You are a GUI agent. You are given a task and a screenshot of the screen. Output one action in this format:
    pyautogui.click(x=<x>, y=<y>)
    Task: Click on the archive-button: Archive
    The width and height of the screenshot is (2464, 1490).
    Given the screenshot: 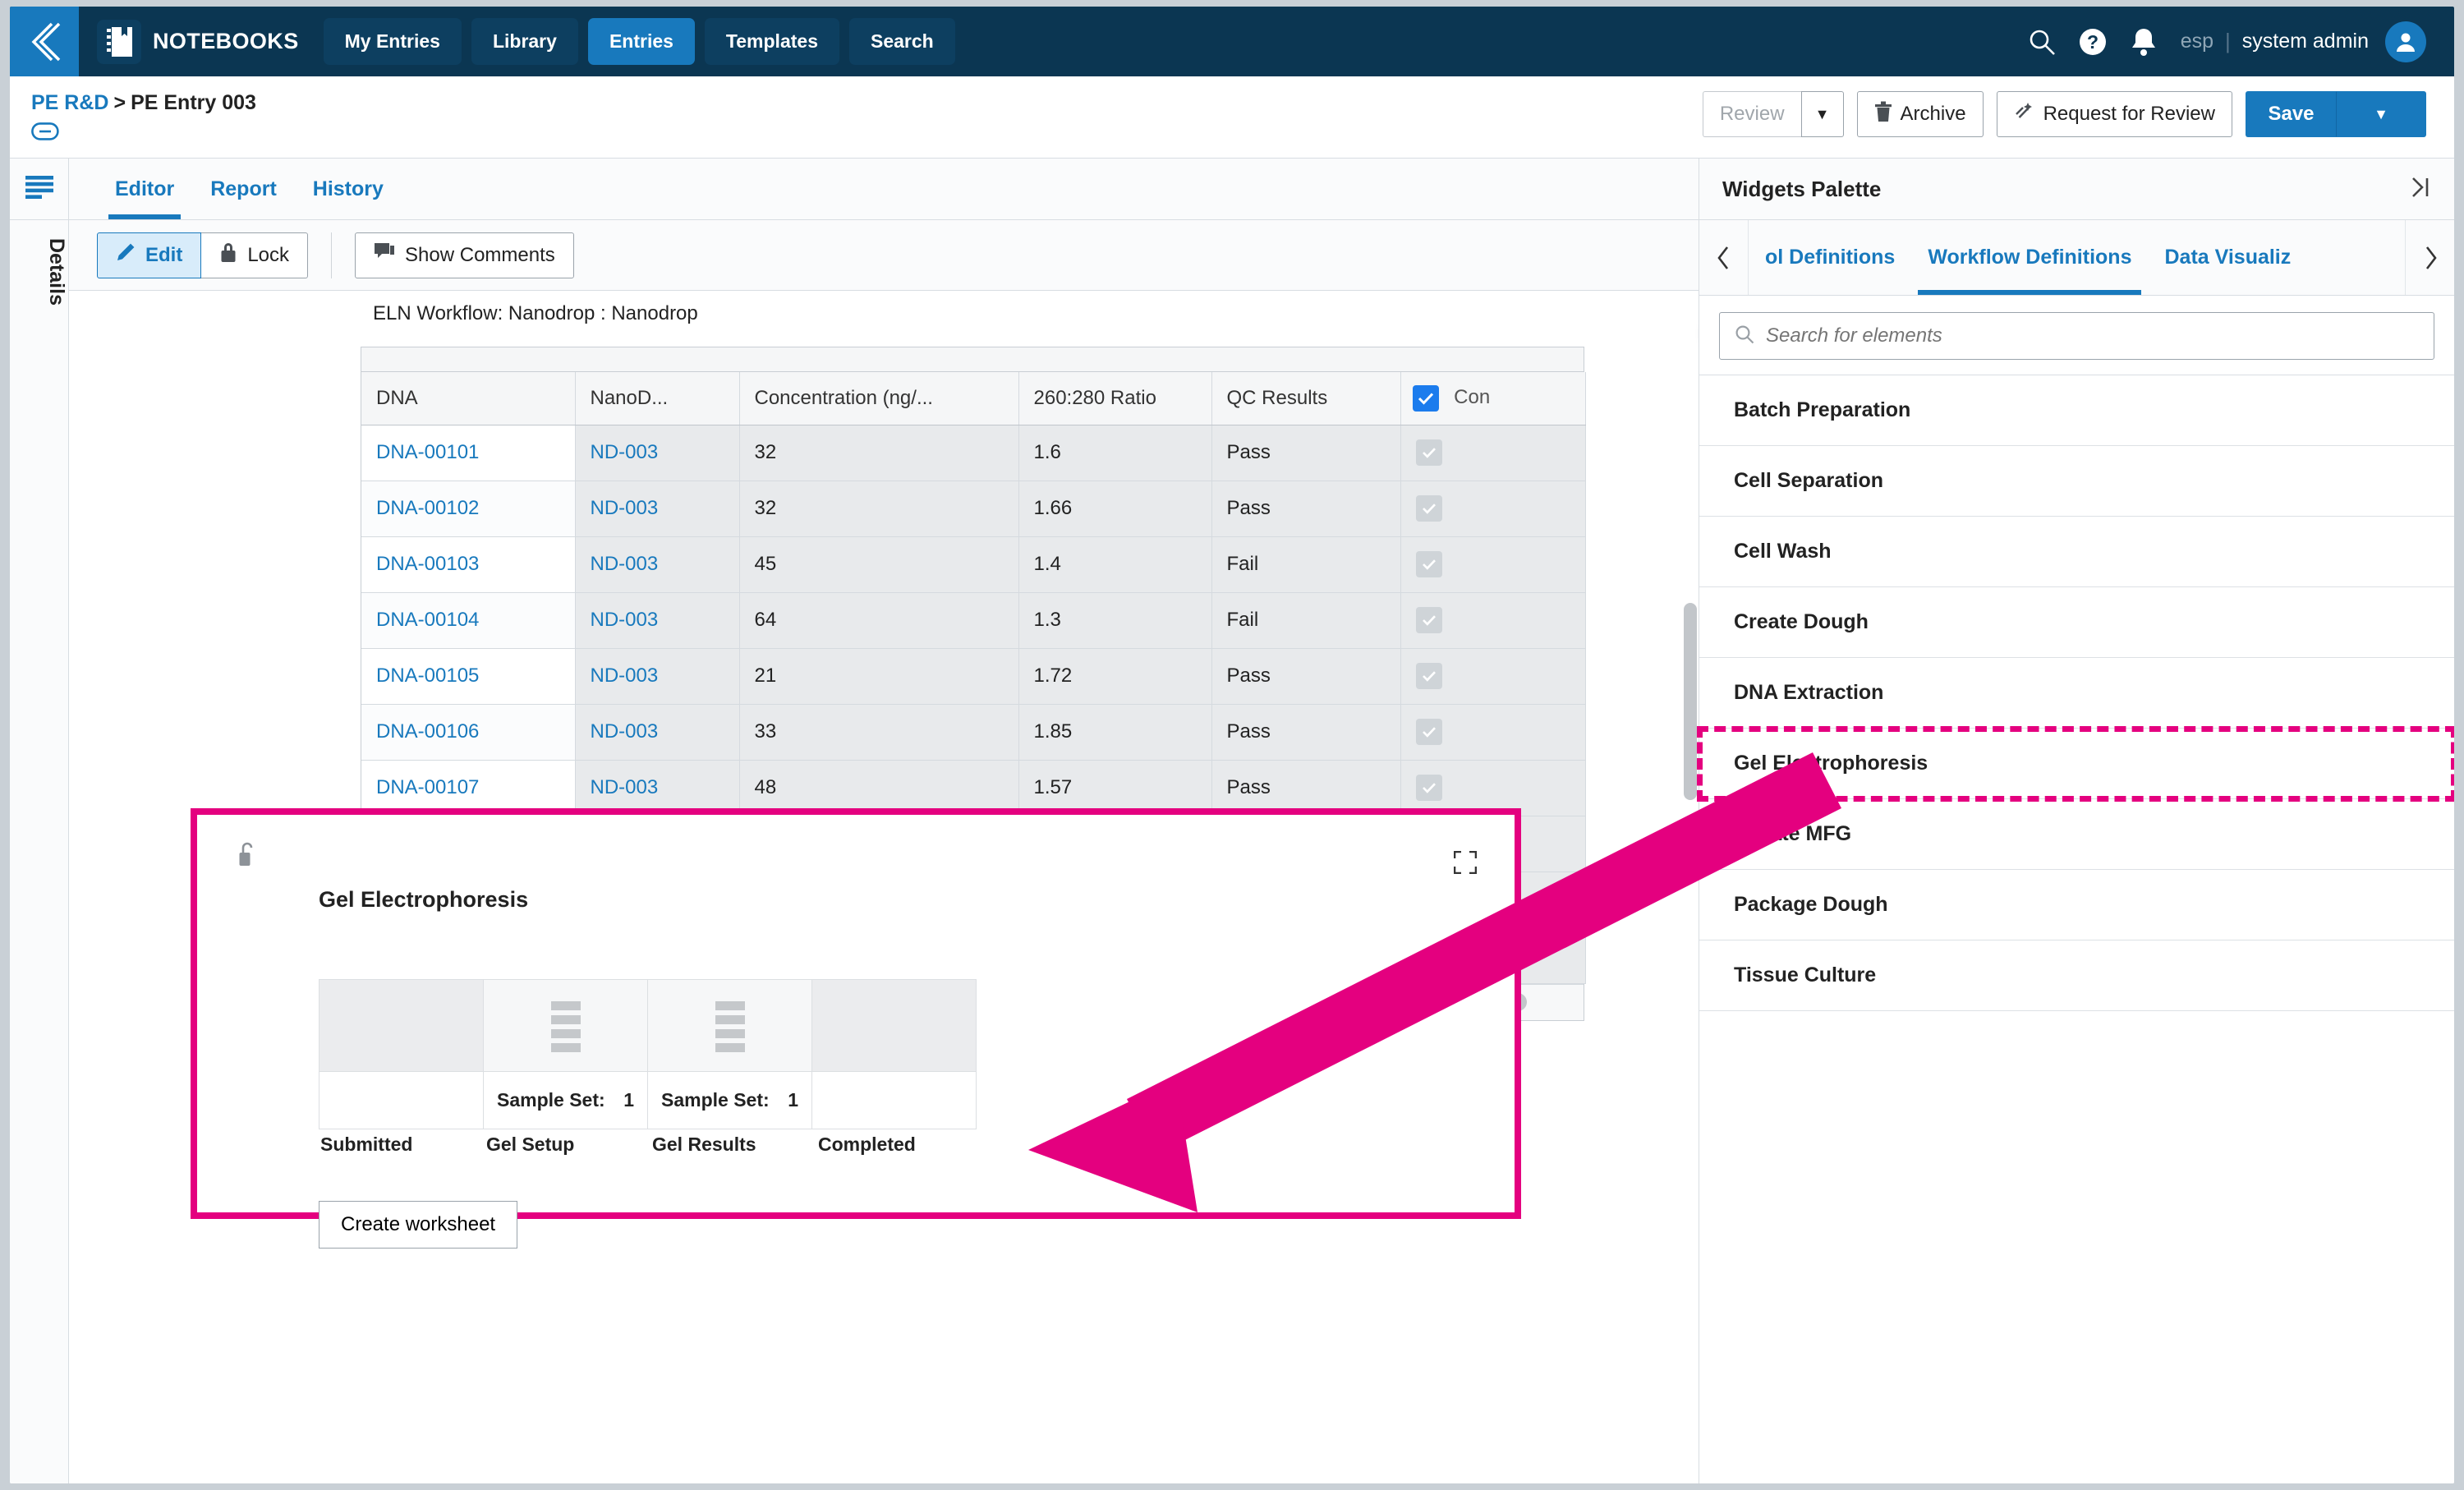 What is the action you would take?
    pyautogui.click(x=1920, y=114)
    